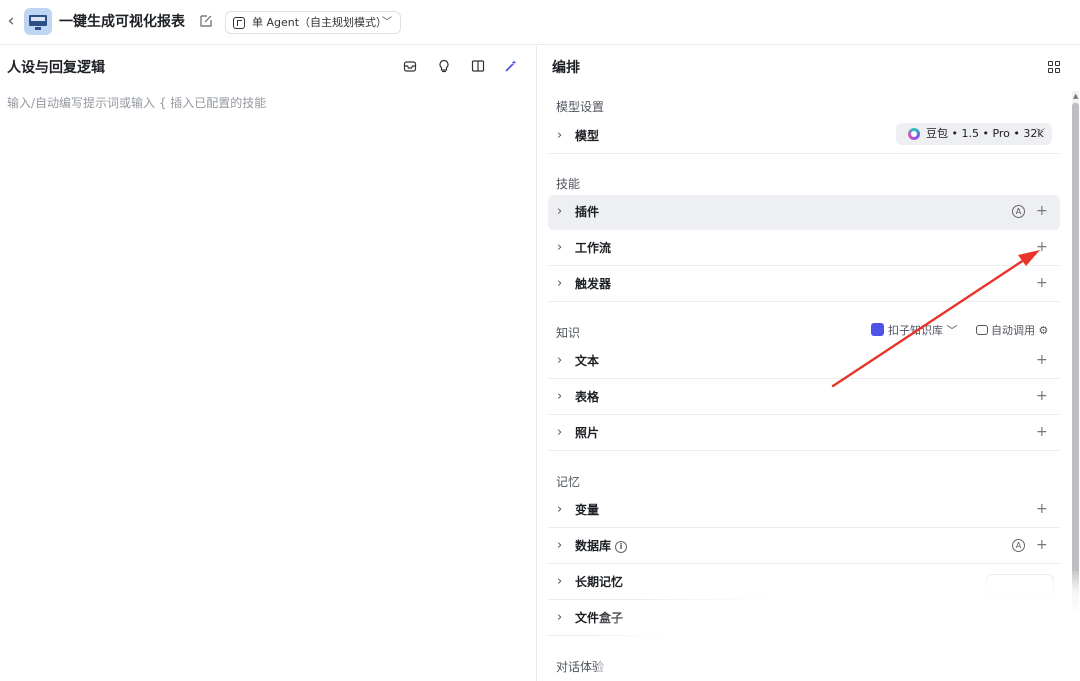  Describe the element at coordinates (11, 21) in the screenshot. I see `back-button: ‹` at that location.